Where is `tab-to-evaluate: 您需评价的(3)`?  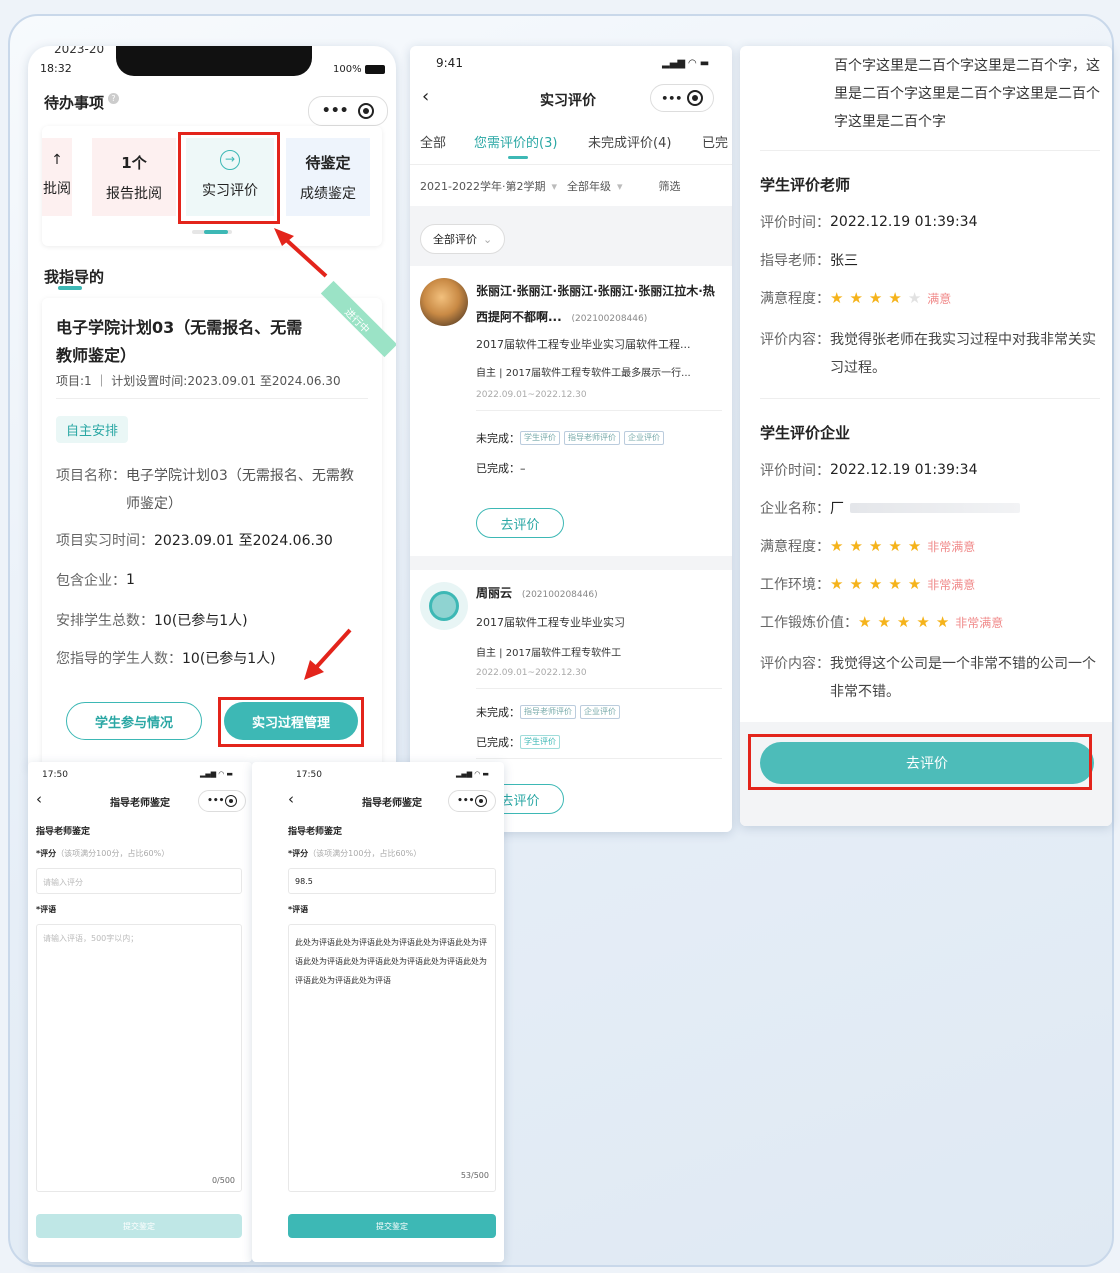 tab-to-evaluate: 您需评价的(3) is located at coordinates (515, 141).